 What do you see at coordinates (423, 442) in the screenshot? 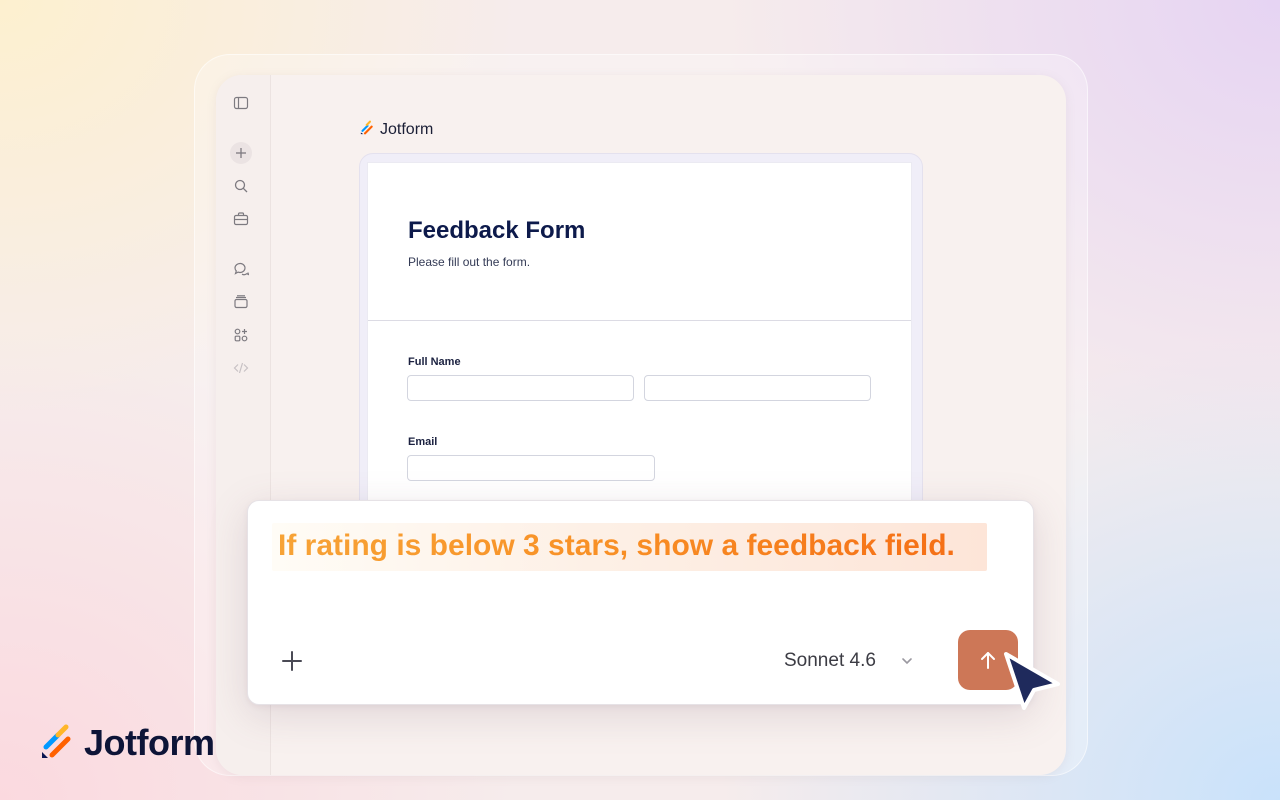
I see `email-label: Email` at bounding box center [423, 442].